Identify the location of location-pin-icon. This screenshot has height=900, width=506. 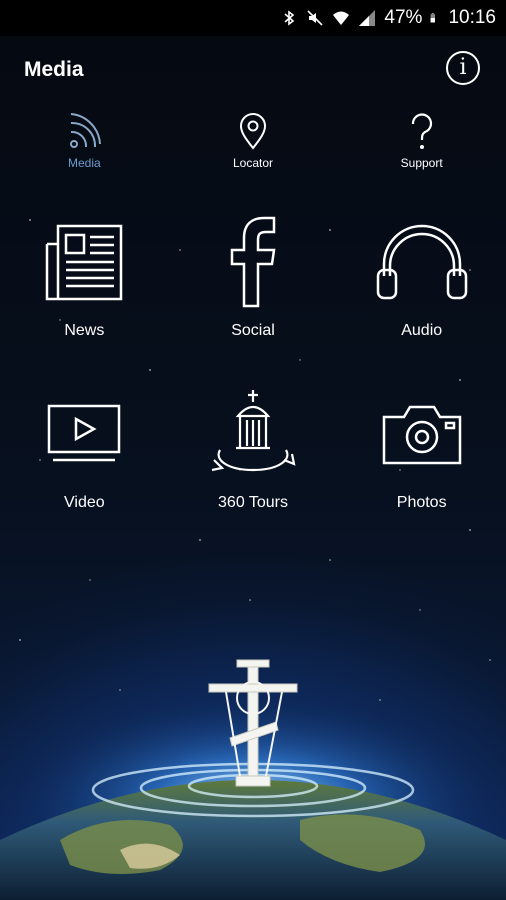
(253, 131).